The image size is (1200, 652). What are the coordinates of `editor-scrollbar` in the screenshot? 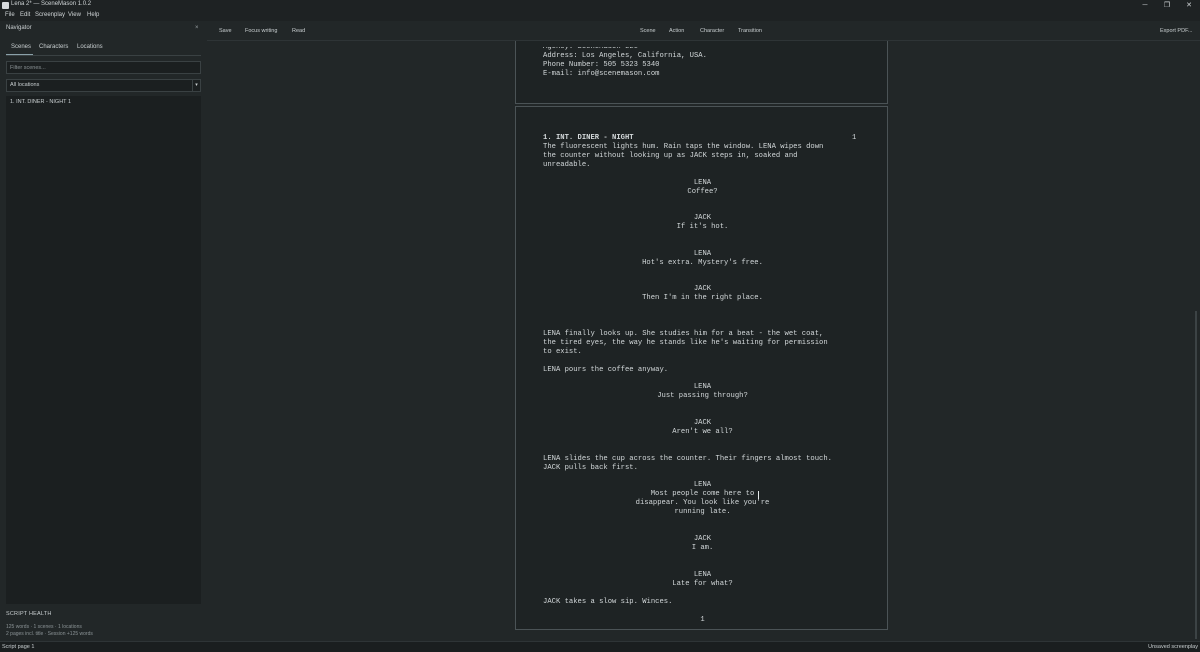 It's located at (1196, 341).